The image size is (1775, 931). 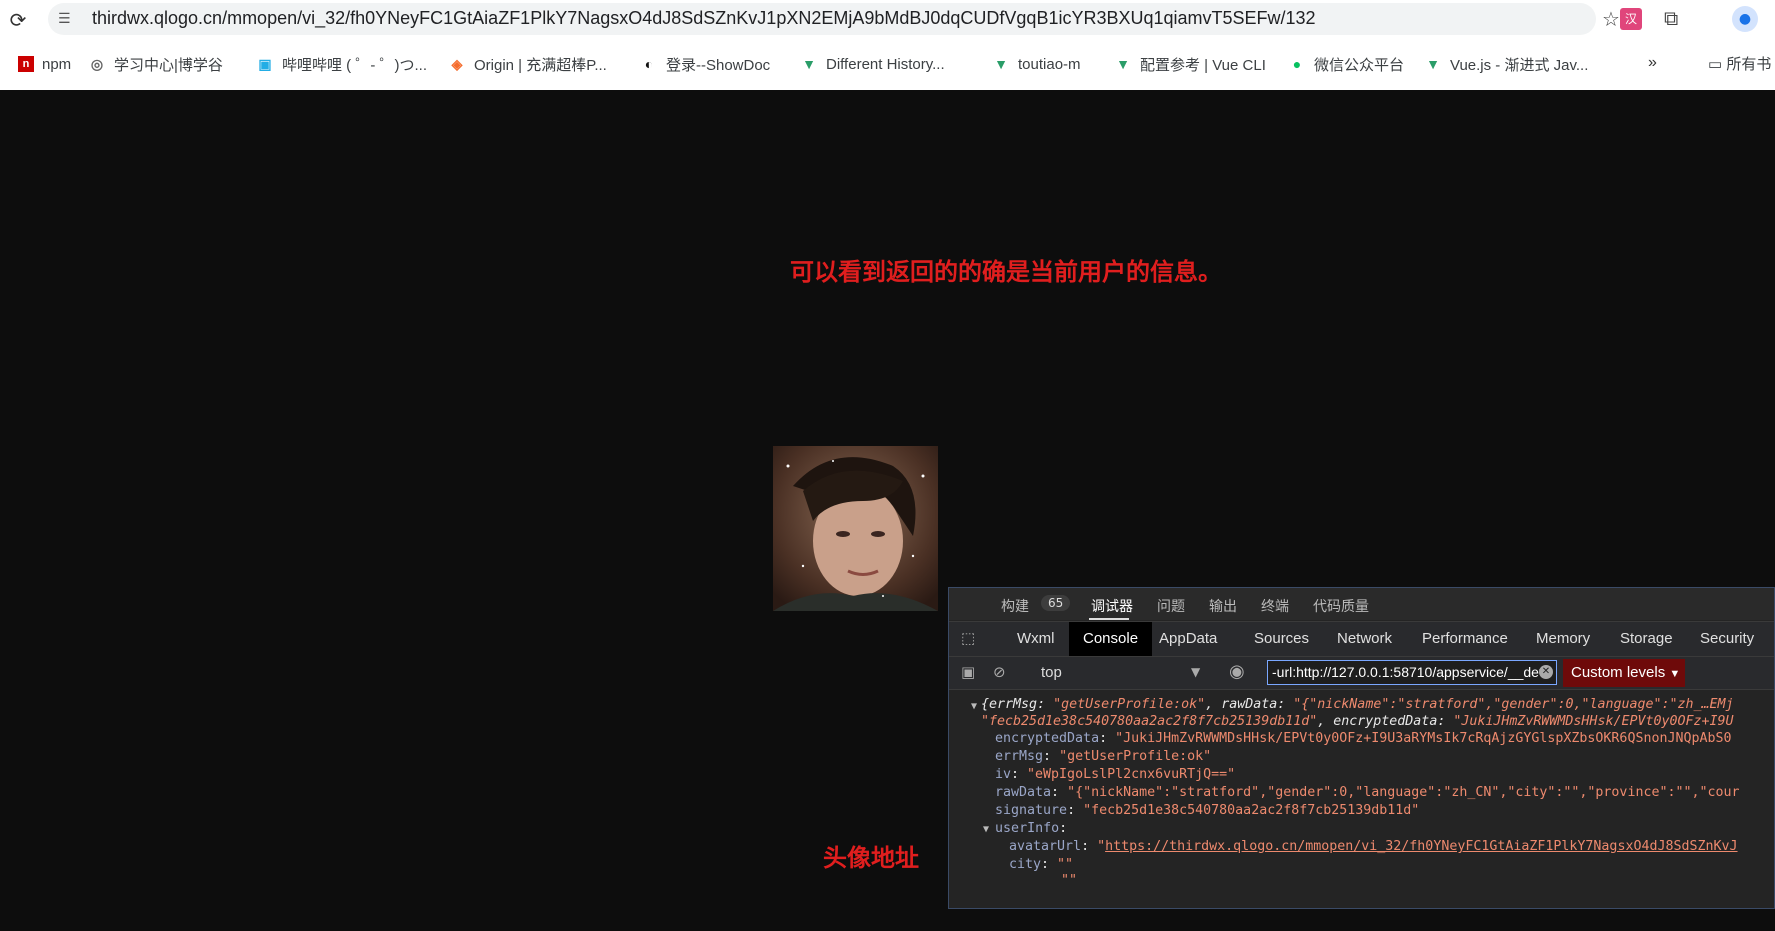 I want to click on bookmark-label: 登录--ShowDoc, so click(x=718, y=65).